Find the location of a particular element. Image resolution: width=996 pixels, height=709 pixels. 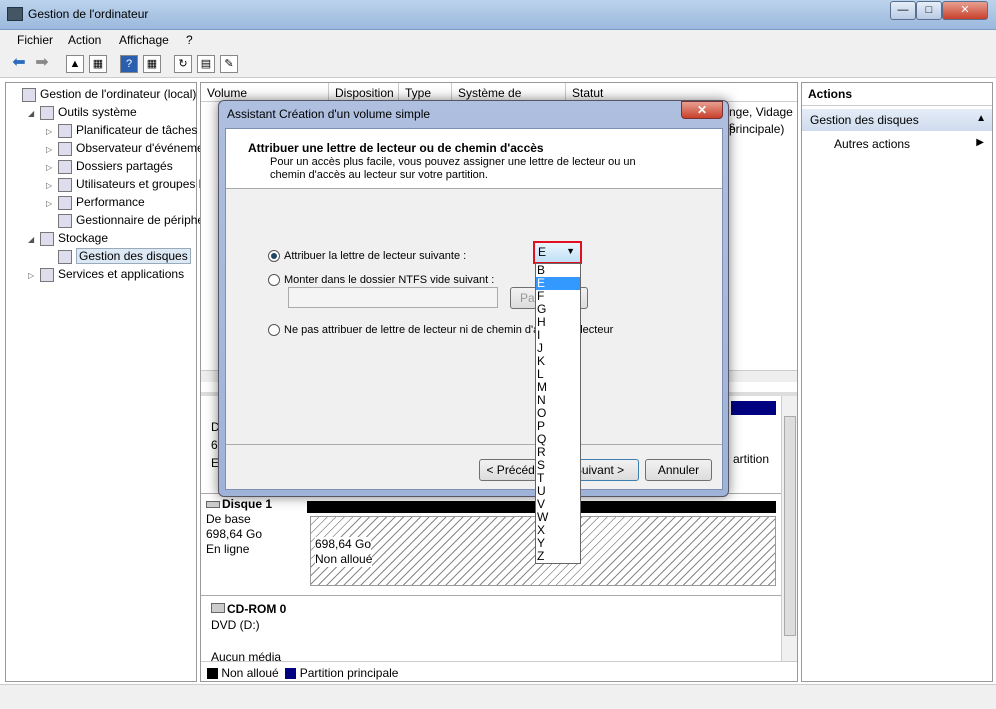

partition-fragment: artition is located at coordinates (751, 459).